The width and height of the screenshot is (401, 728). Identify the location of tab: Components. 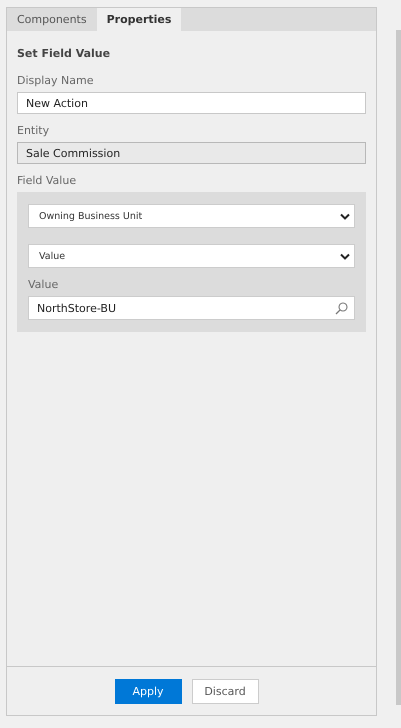
(52, 19).